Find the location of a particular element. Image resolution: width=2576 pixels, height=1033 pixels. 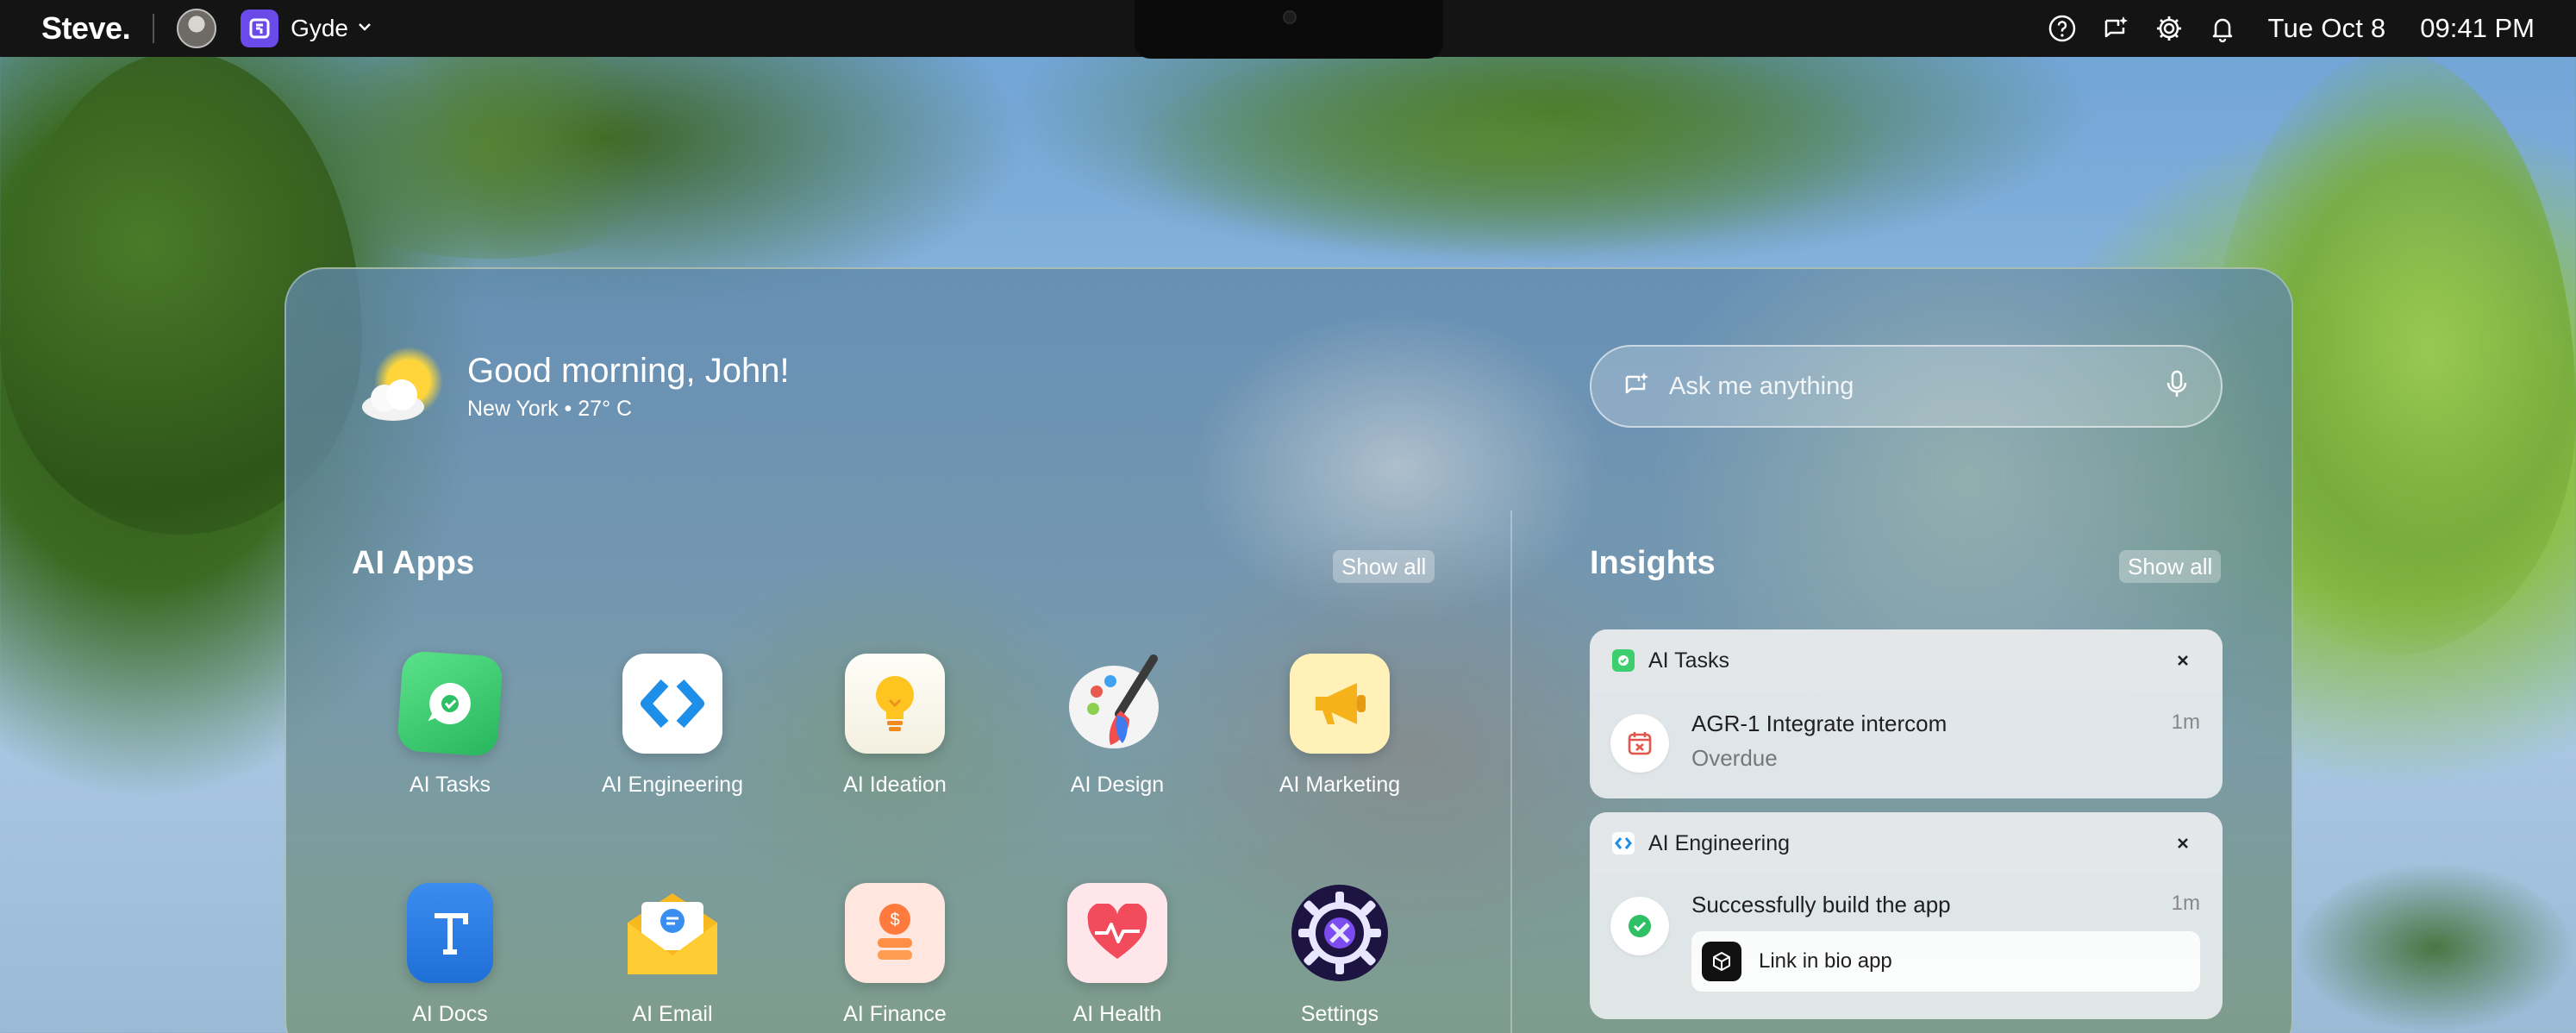

card-header: AI Engineering is located at coordinates (1906, 843).